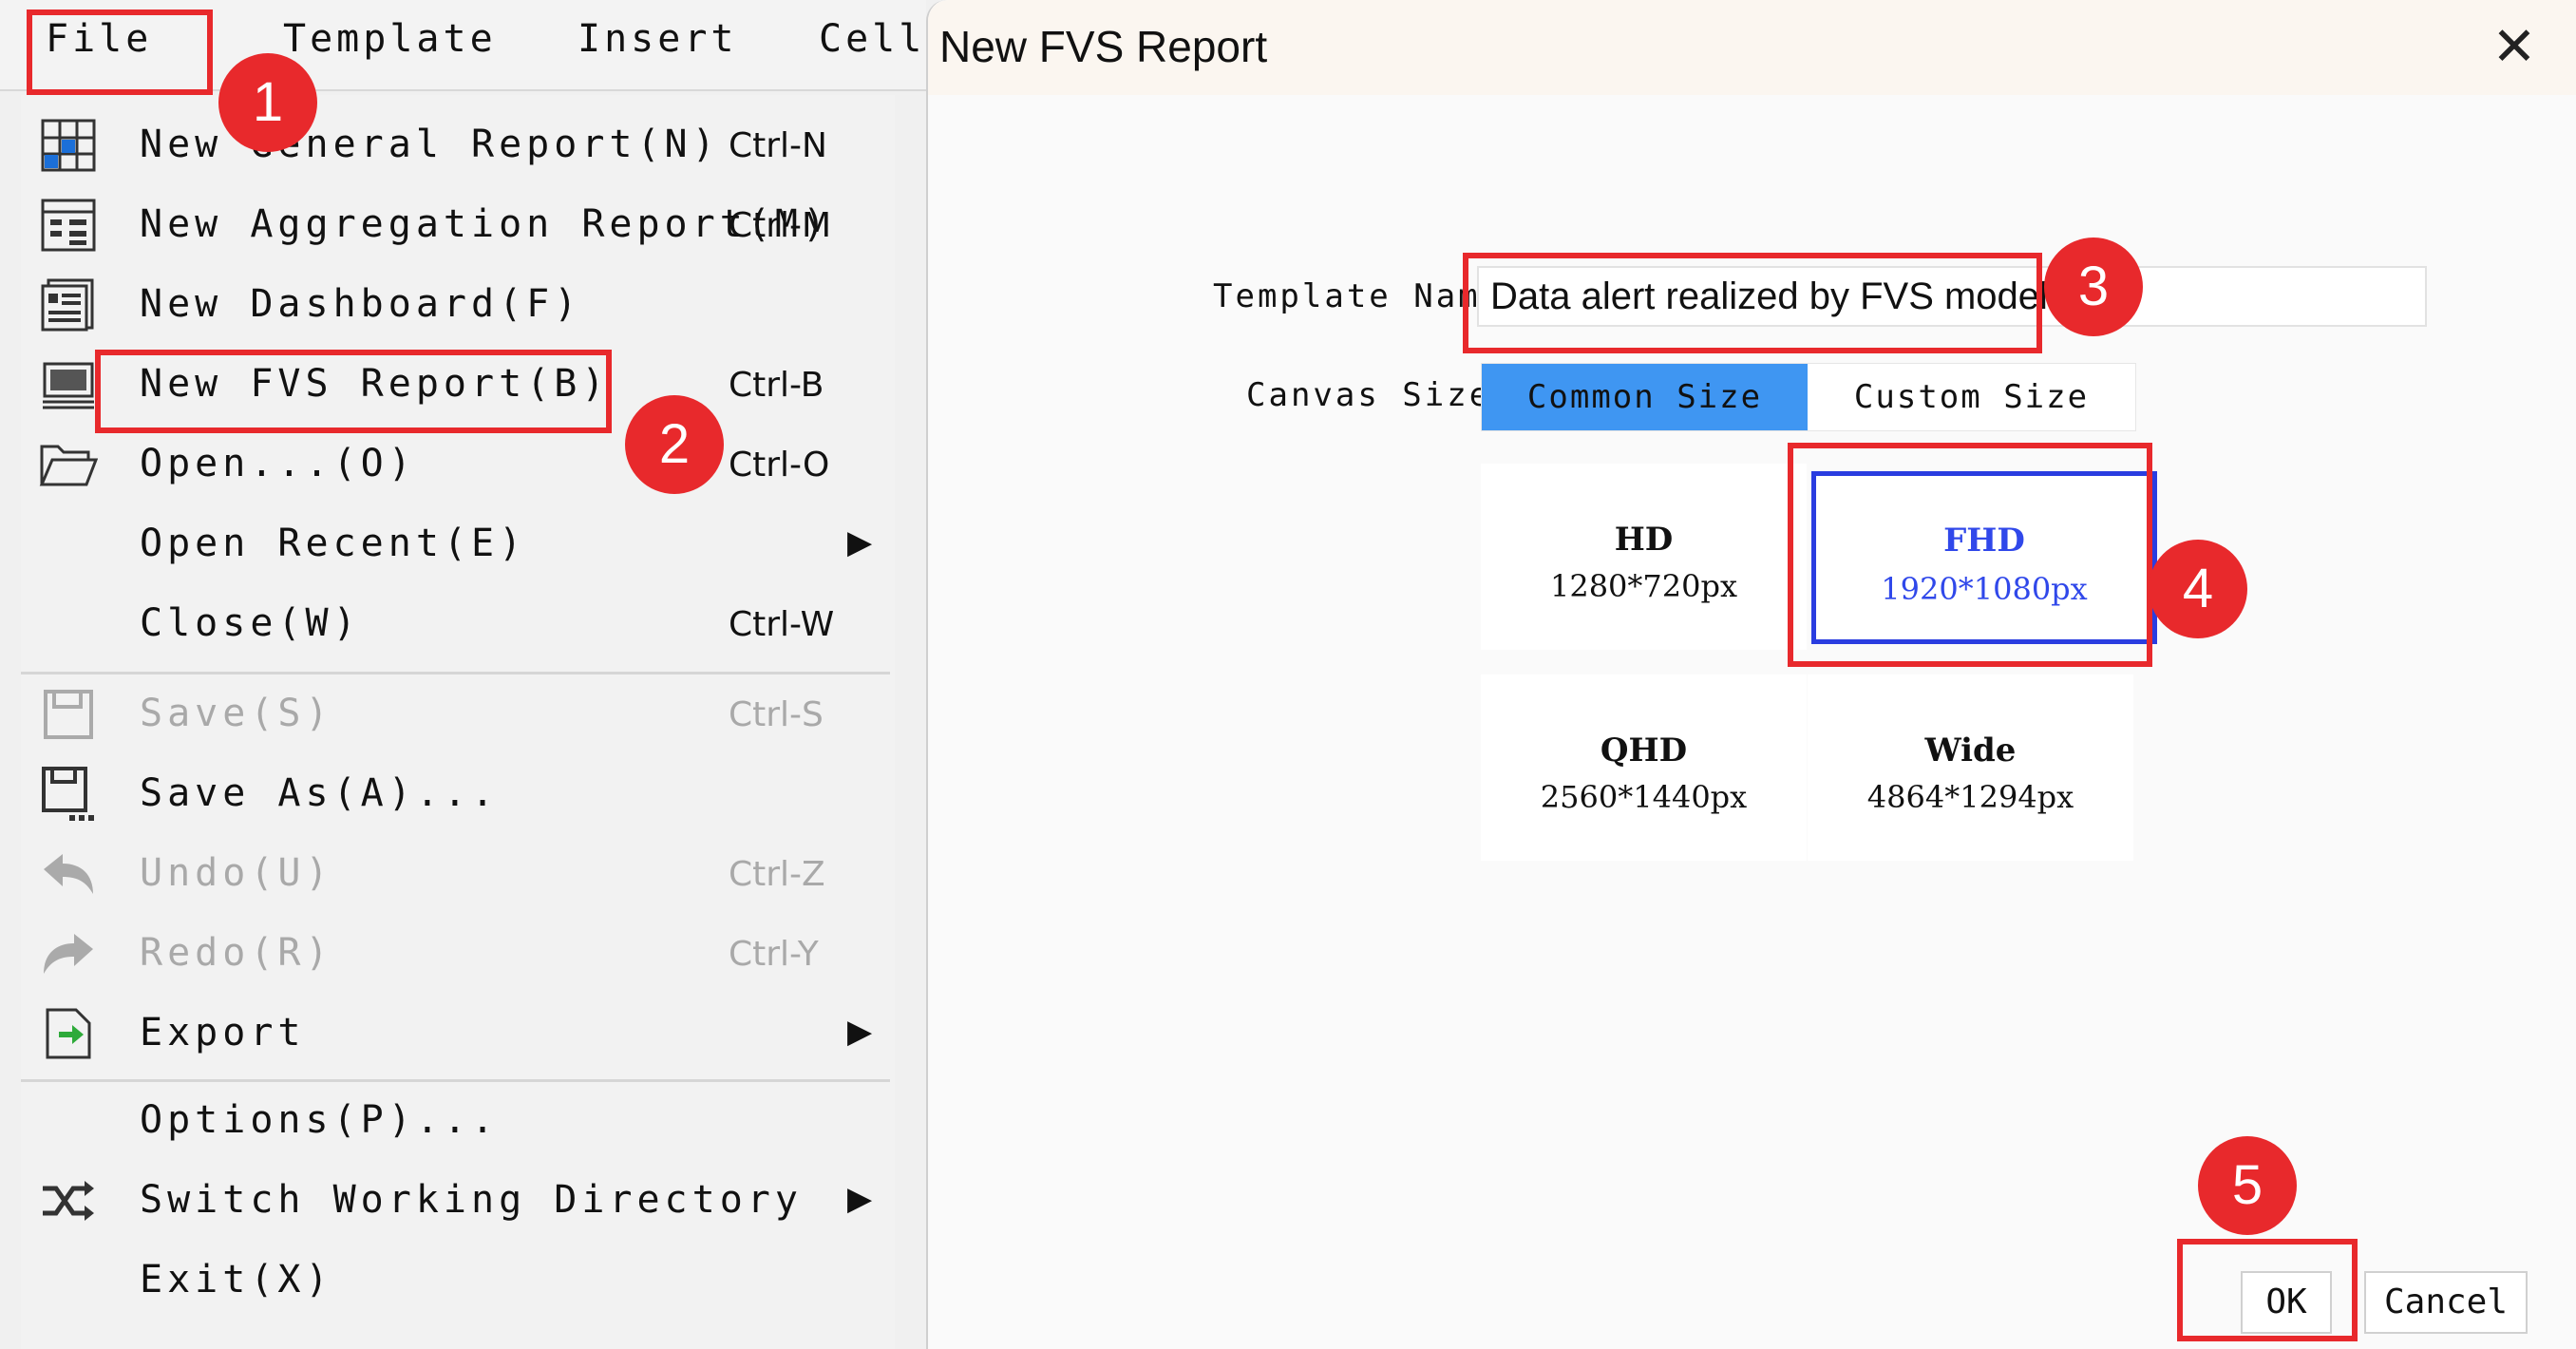 The image size is (2576, 1349). Describe the element at coordinates (458, 714) in the screenshot. I see `menu-item-save: Save(S) Ctrl-S` at that location.